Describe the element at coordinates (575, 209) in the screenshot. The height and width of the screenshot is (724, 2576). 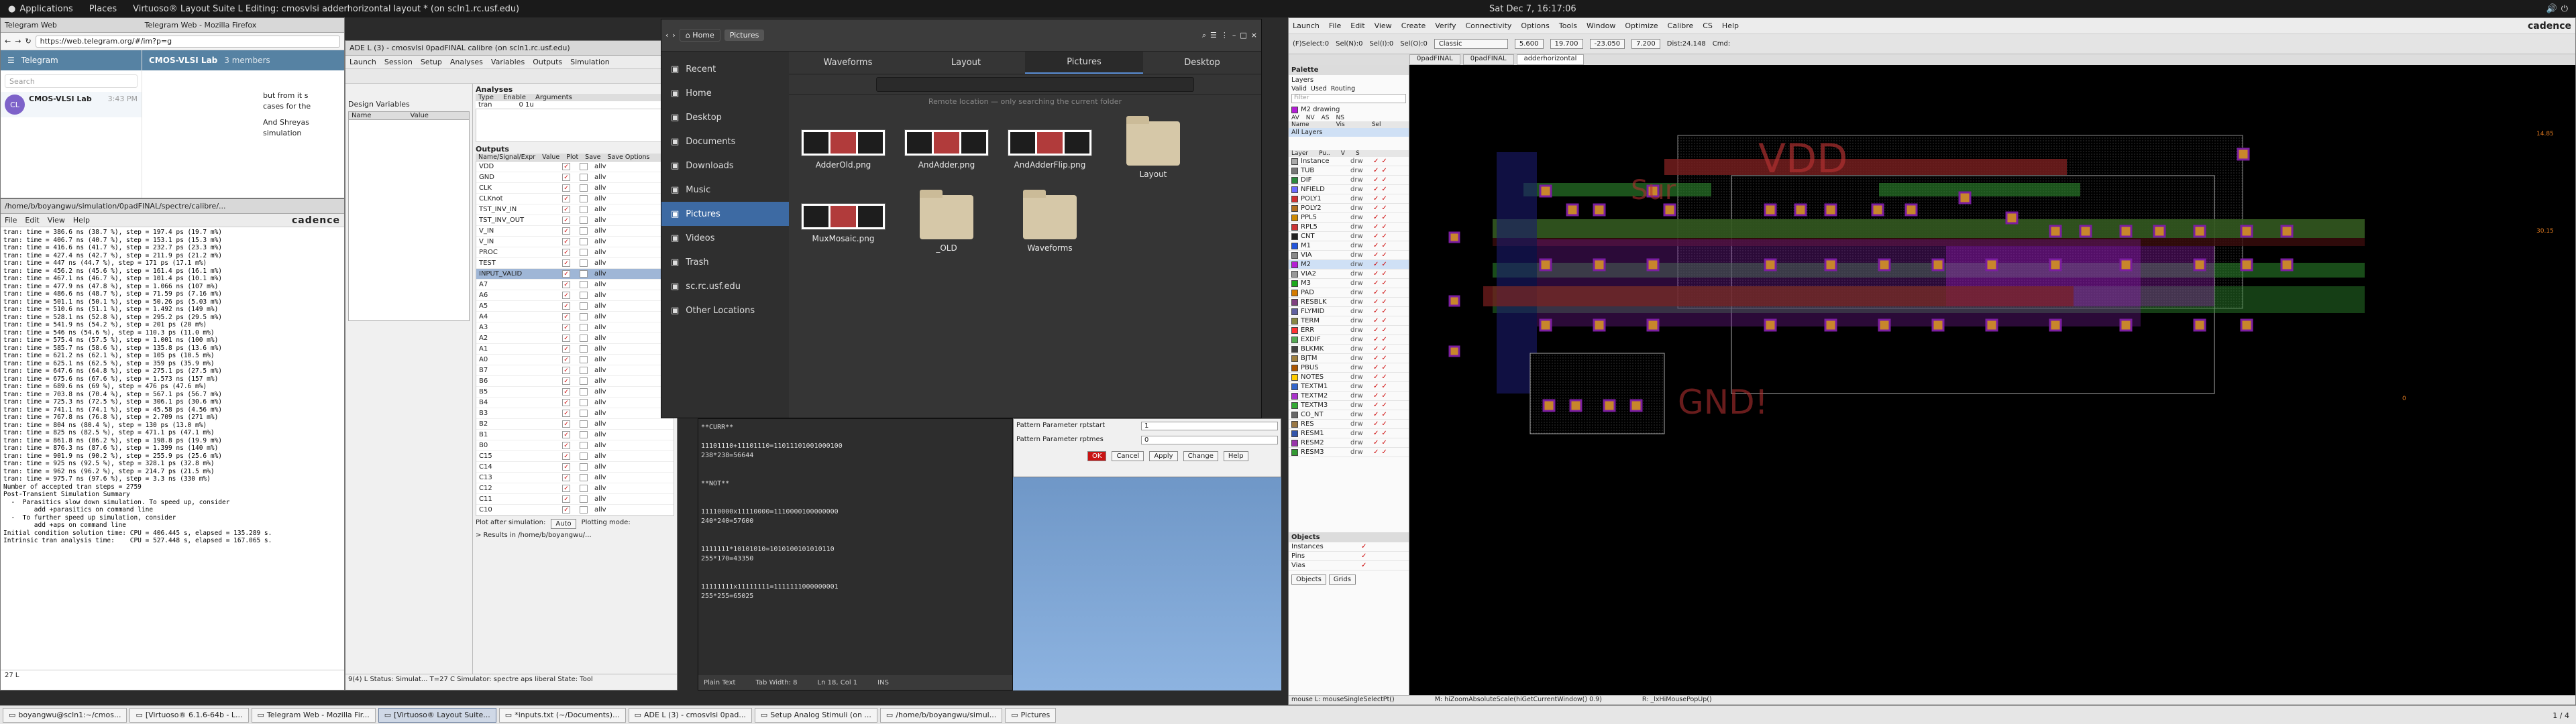
I see `output-row: TST_INV_IN ✓ allv` at that location.